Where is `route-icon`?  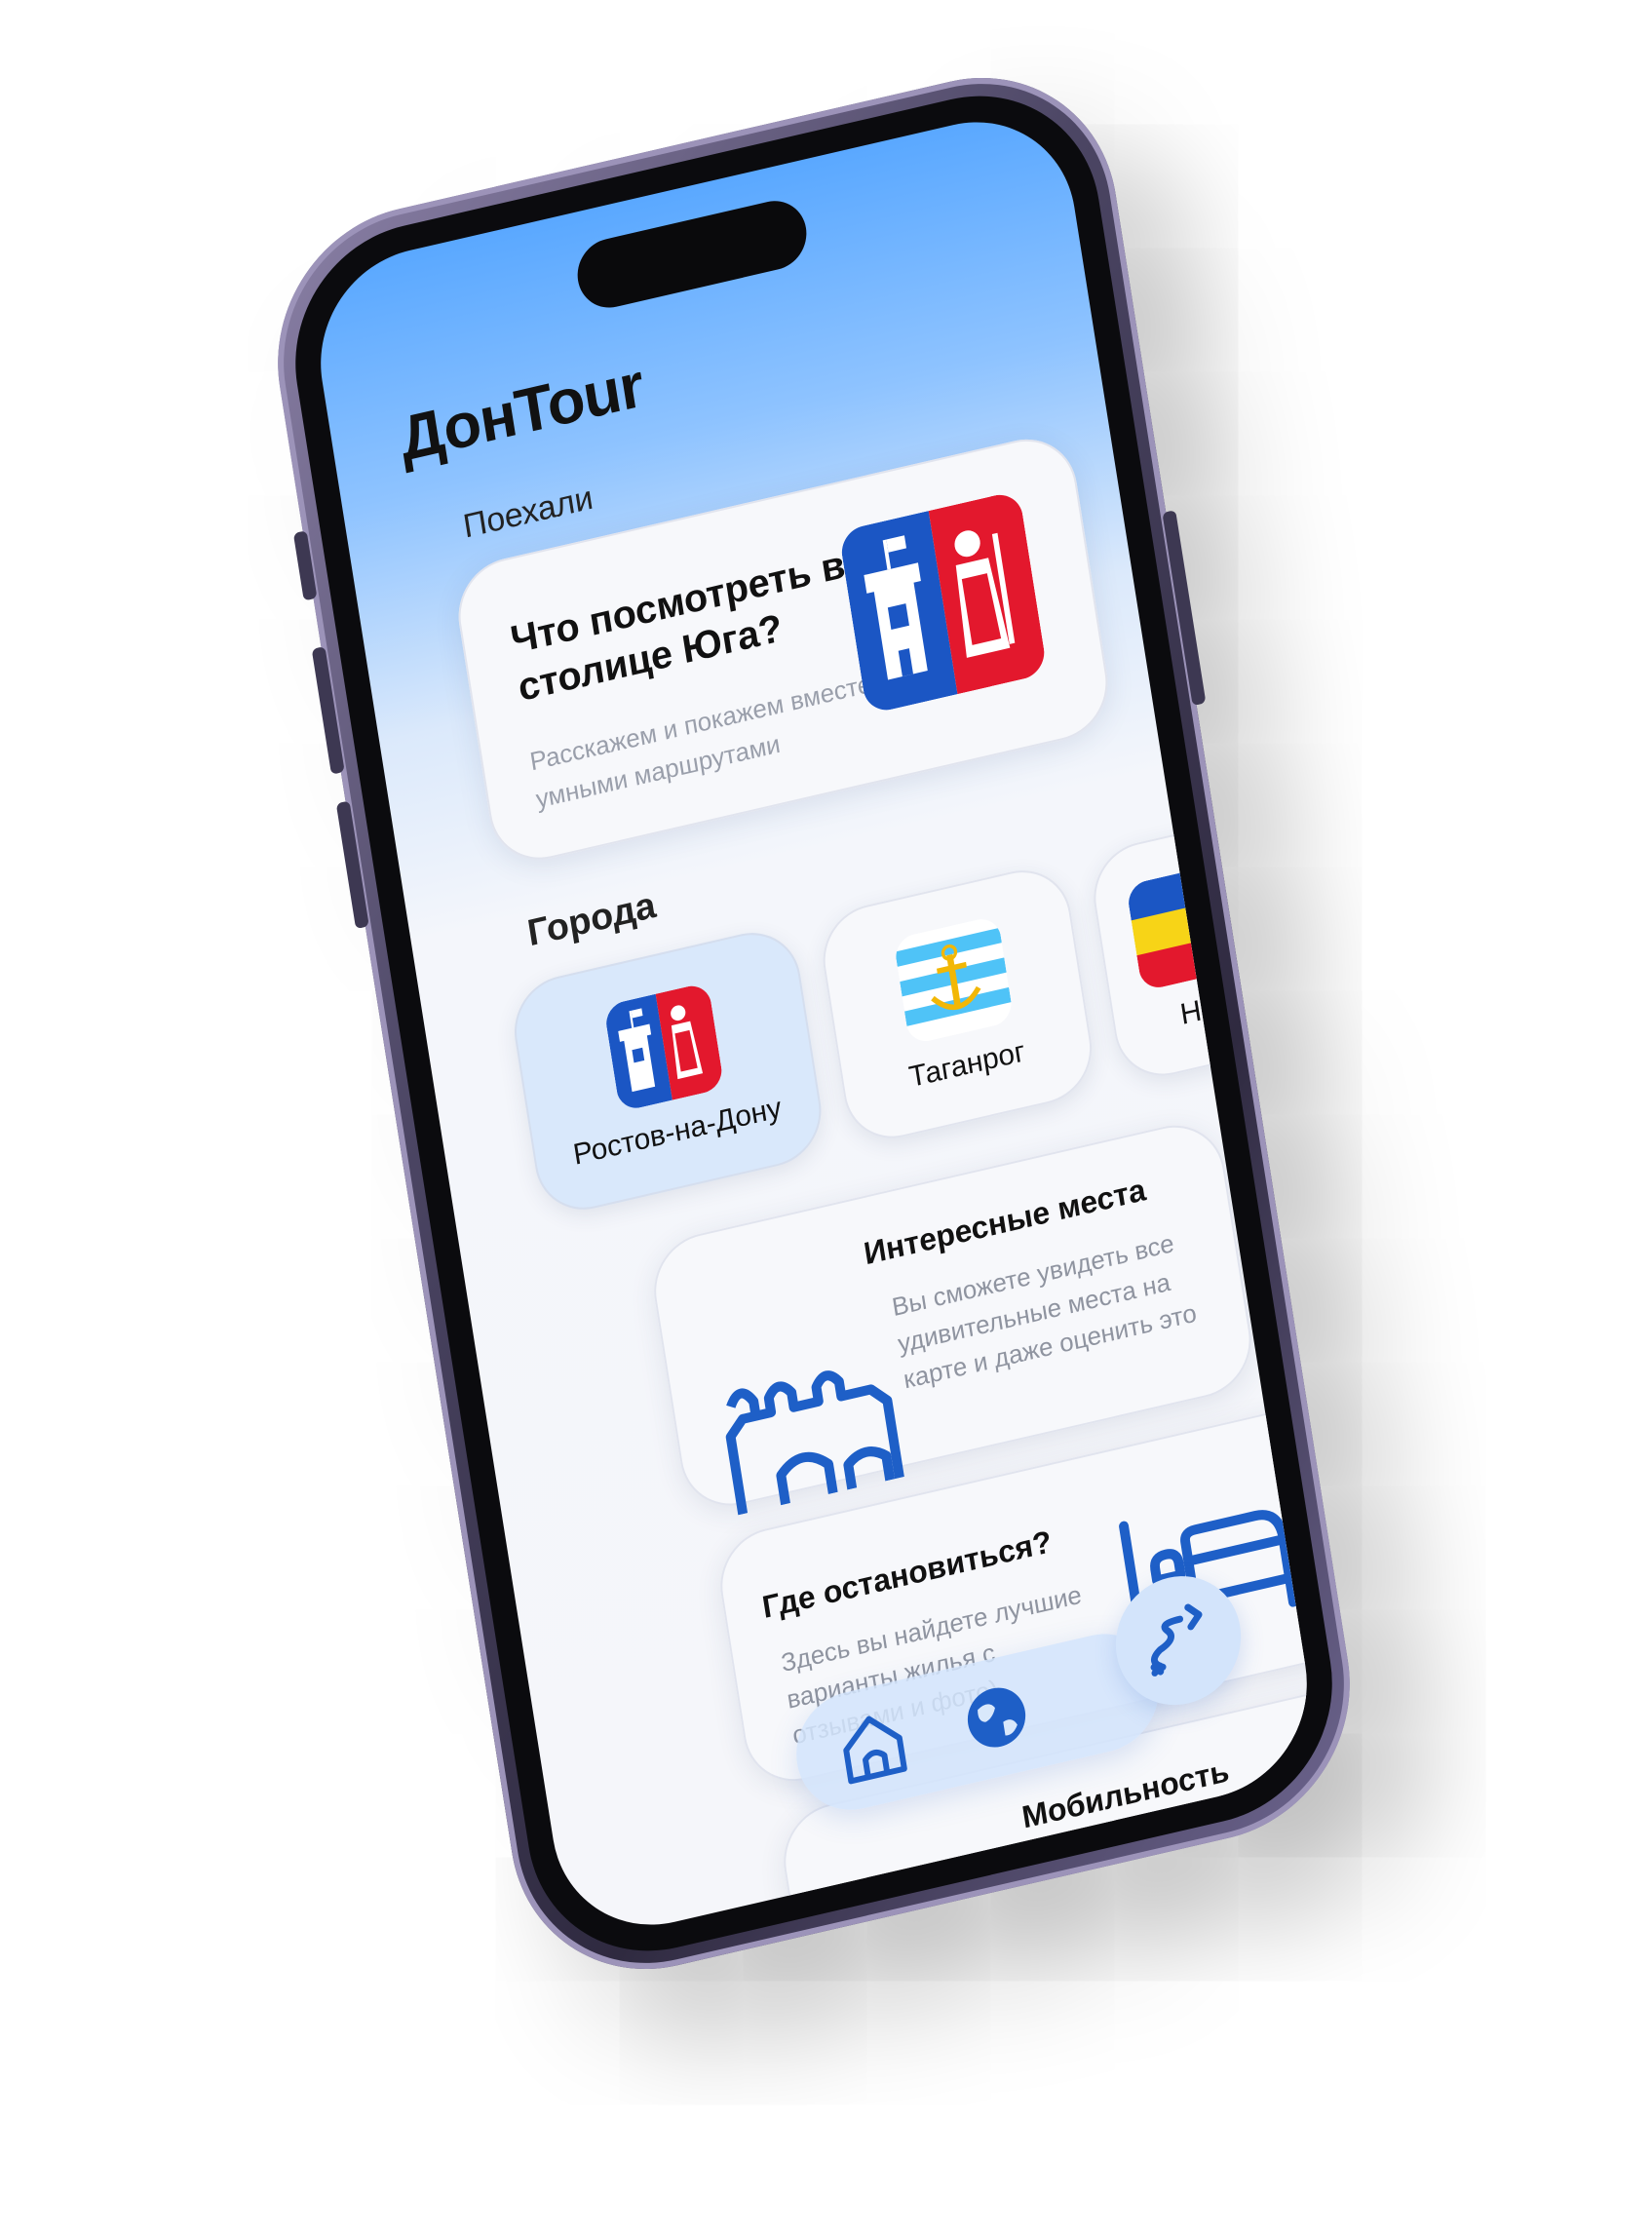
route-icon is located at coordinates (1176, 1640).